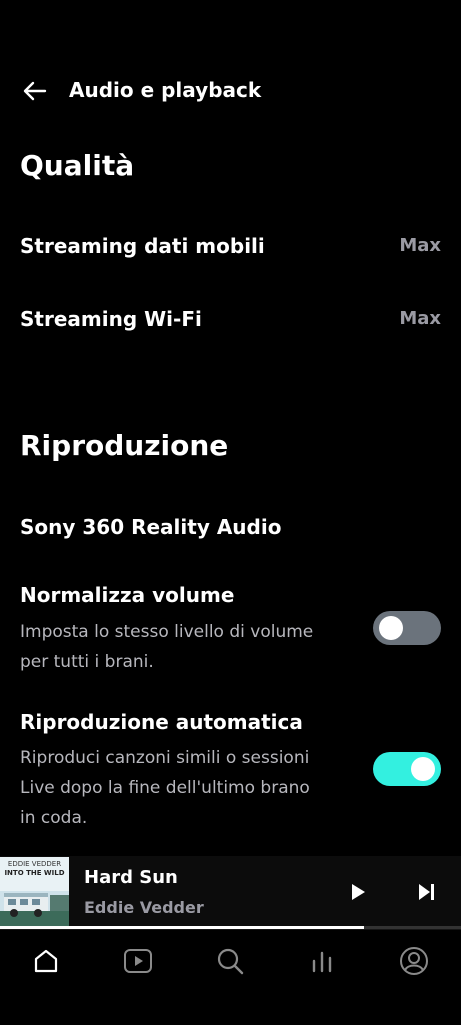 Image resolution: width=461 pixels, height=1025 pixels. Describe the element at coordinates (230, 892) in the screenshot. I see `mini-player` at that location.